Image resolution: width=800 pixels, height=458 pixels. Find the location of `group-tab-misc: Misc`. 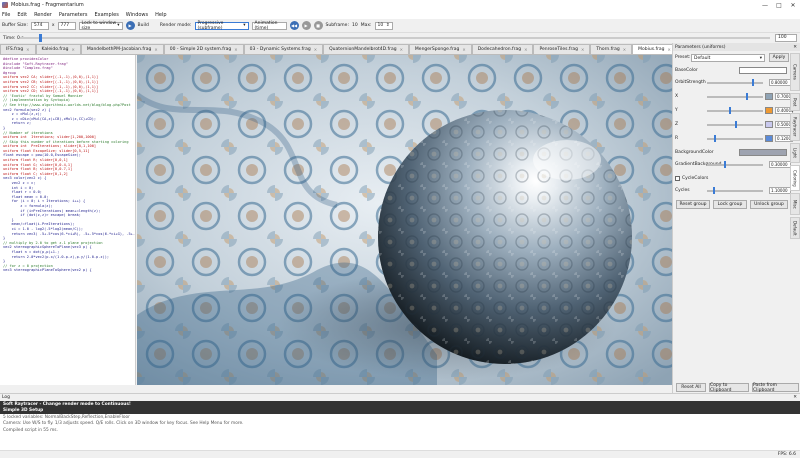

group-tab-misc: Misc is located at coordinates (795, 204).